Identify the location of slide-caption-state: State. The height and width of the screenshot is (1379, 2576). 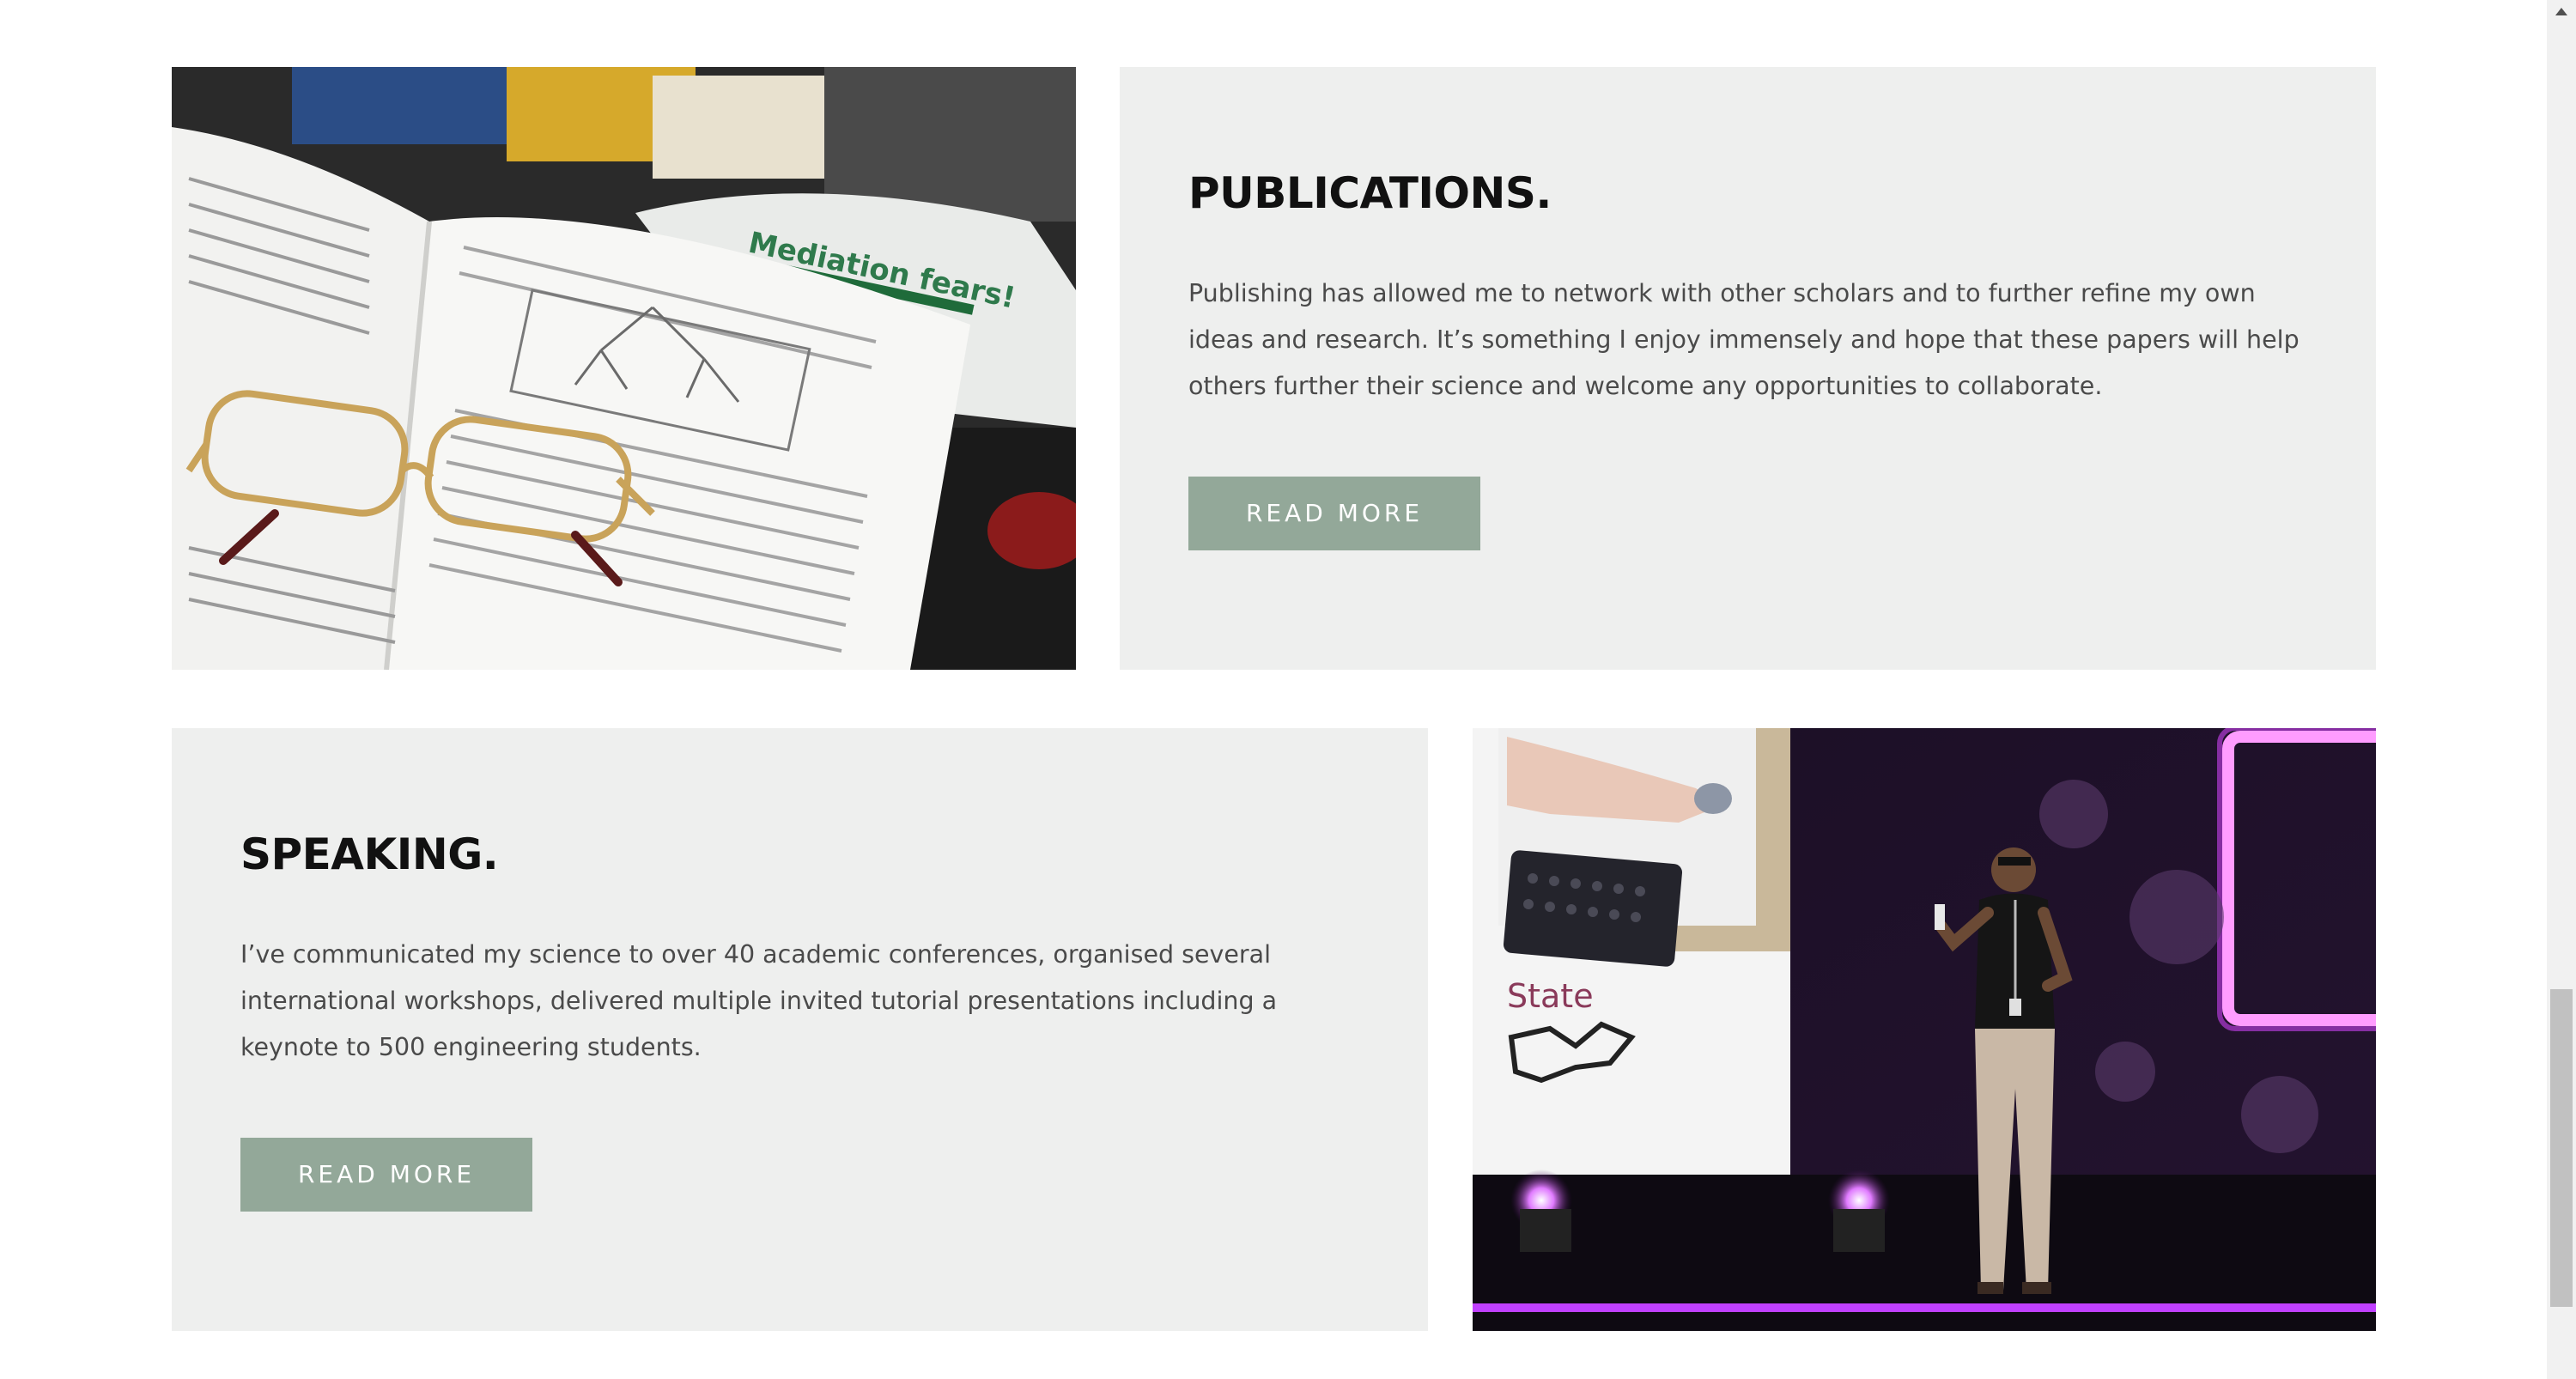
(1550, 996).